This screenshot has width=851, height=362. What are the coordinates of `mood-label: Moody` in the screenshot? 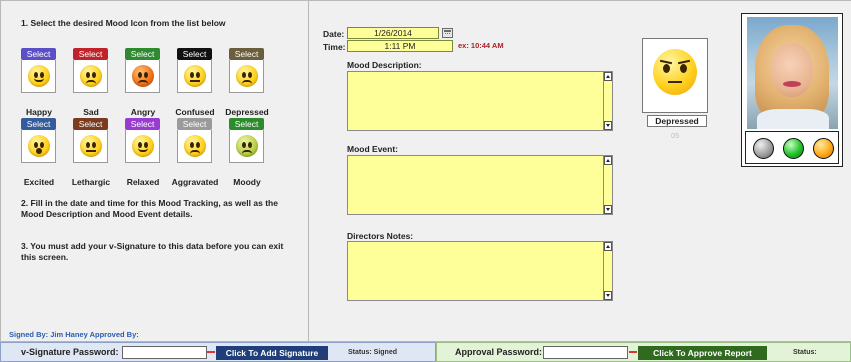 It's located at (247, 182).